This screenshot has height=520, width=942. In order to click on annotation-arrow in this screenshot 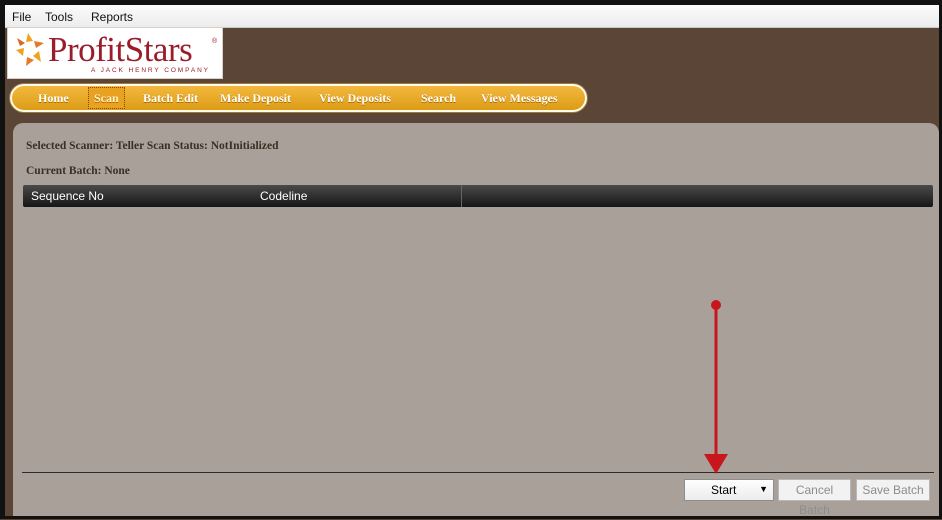, I will do `click(716, 387)`.